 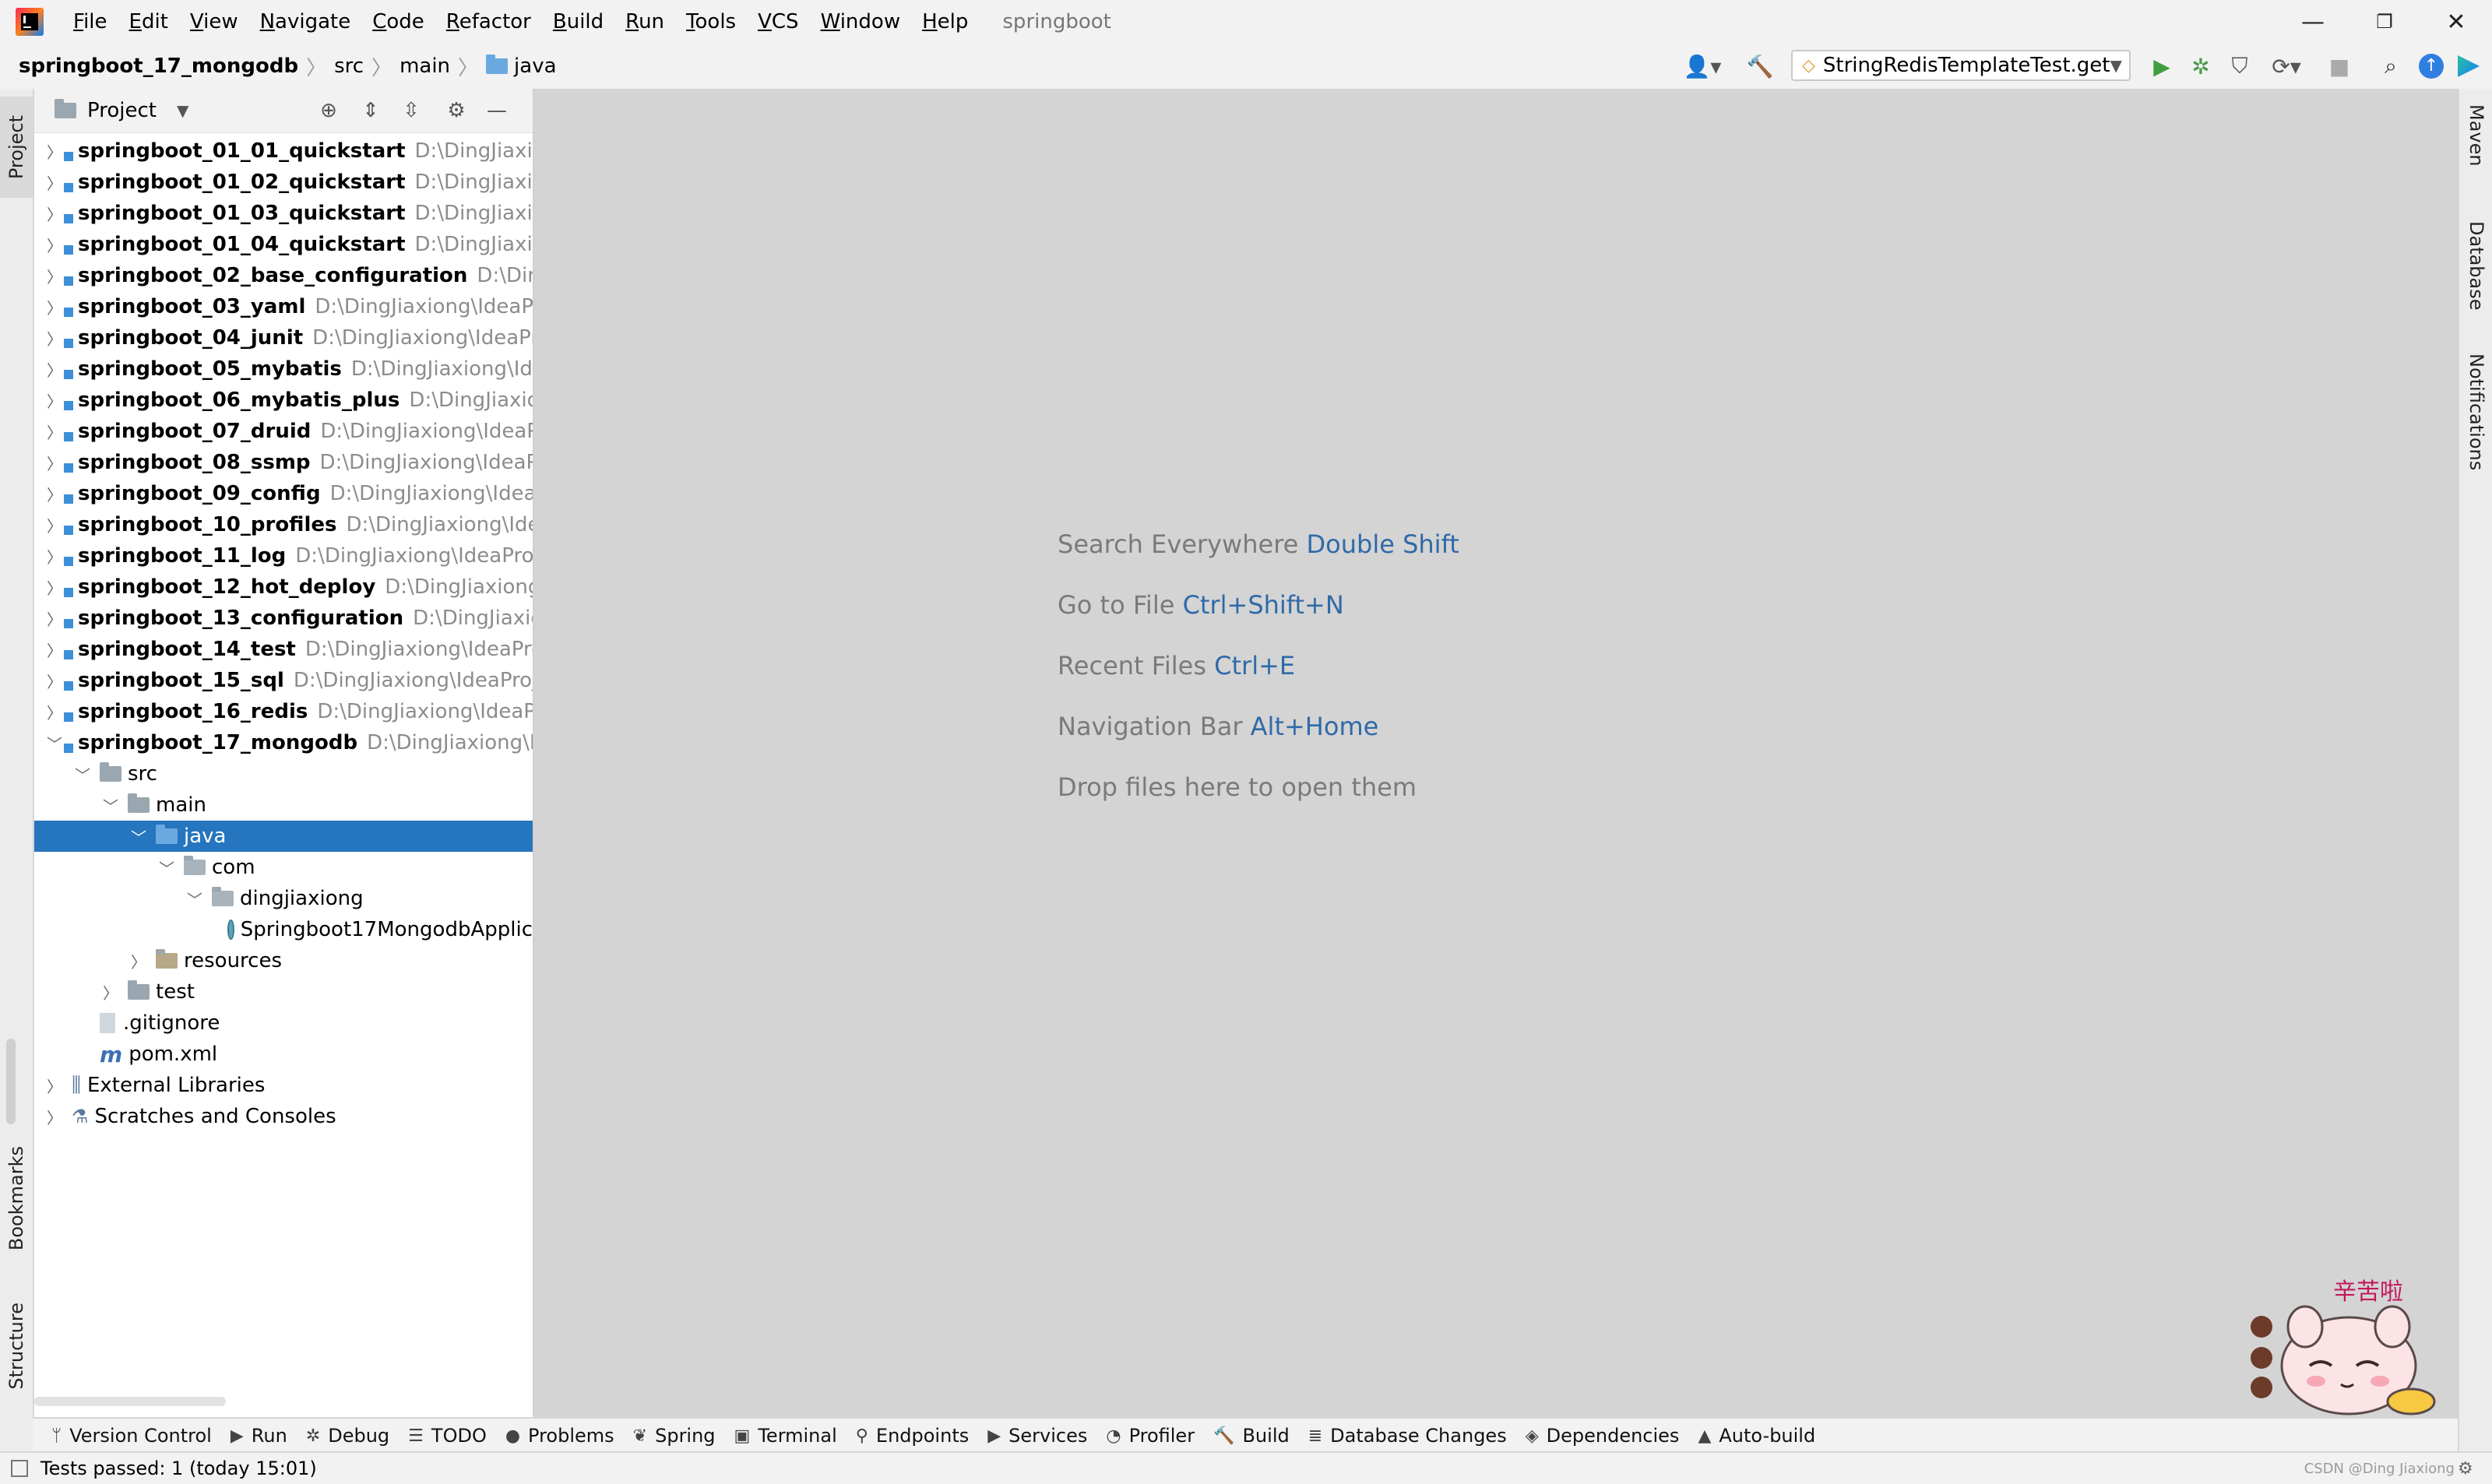 What do you see at coordinates (11, 1081) in the screenshot?
I see `scrollbar-handle` at bounding box center [11, 1081].